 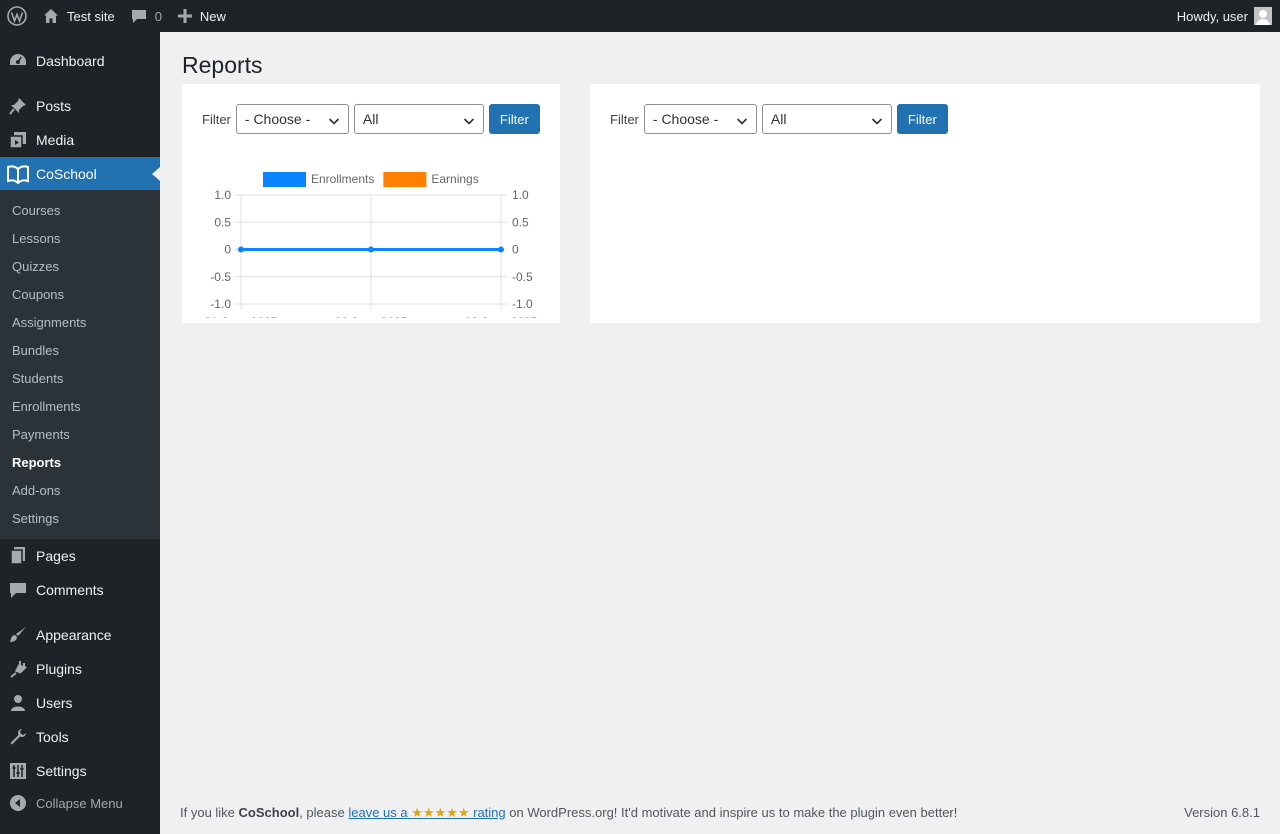 I want to click on sidebar-item-pages: Pages, so click(x=80, y=556).